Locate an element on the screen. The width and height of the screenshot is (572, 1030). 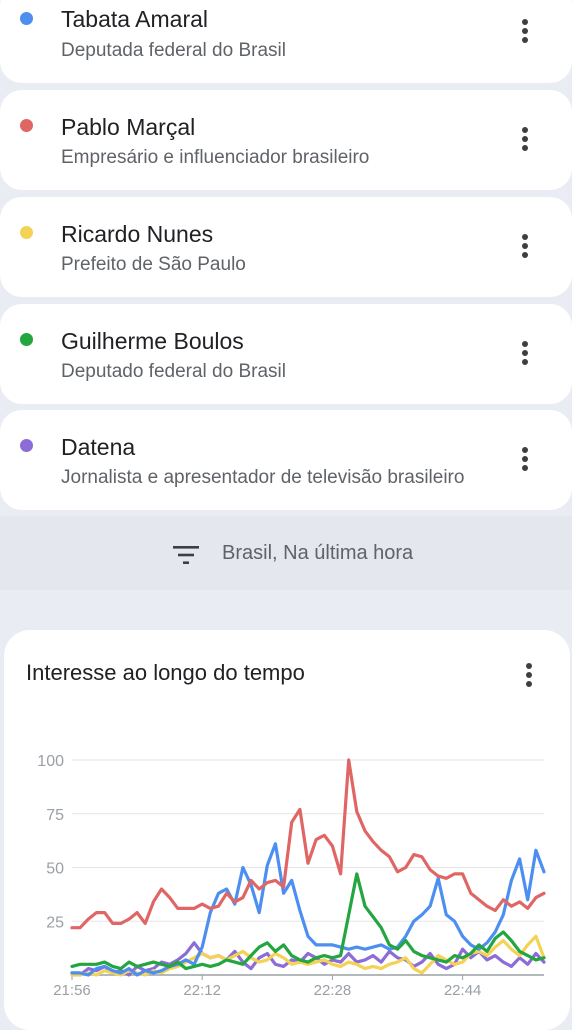
y-tick-label: 50 is located at coordinates (55, 869).